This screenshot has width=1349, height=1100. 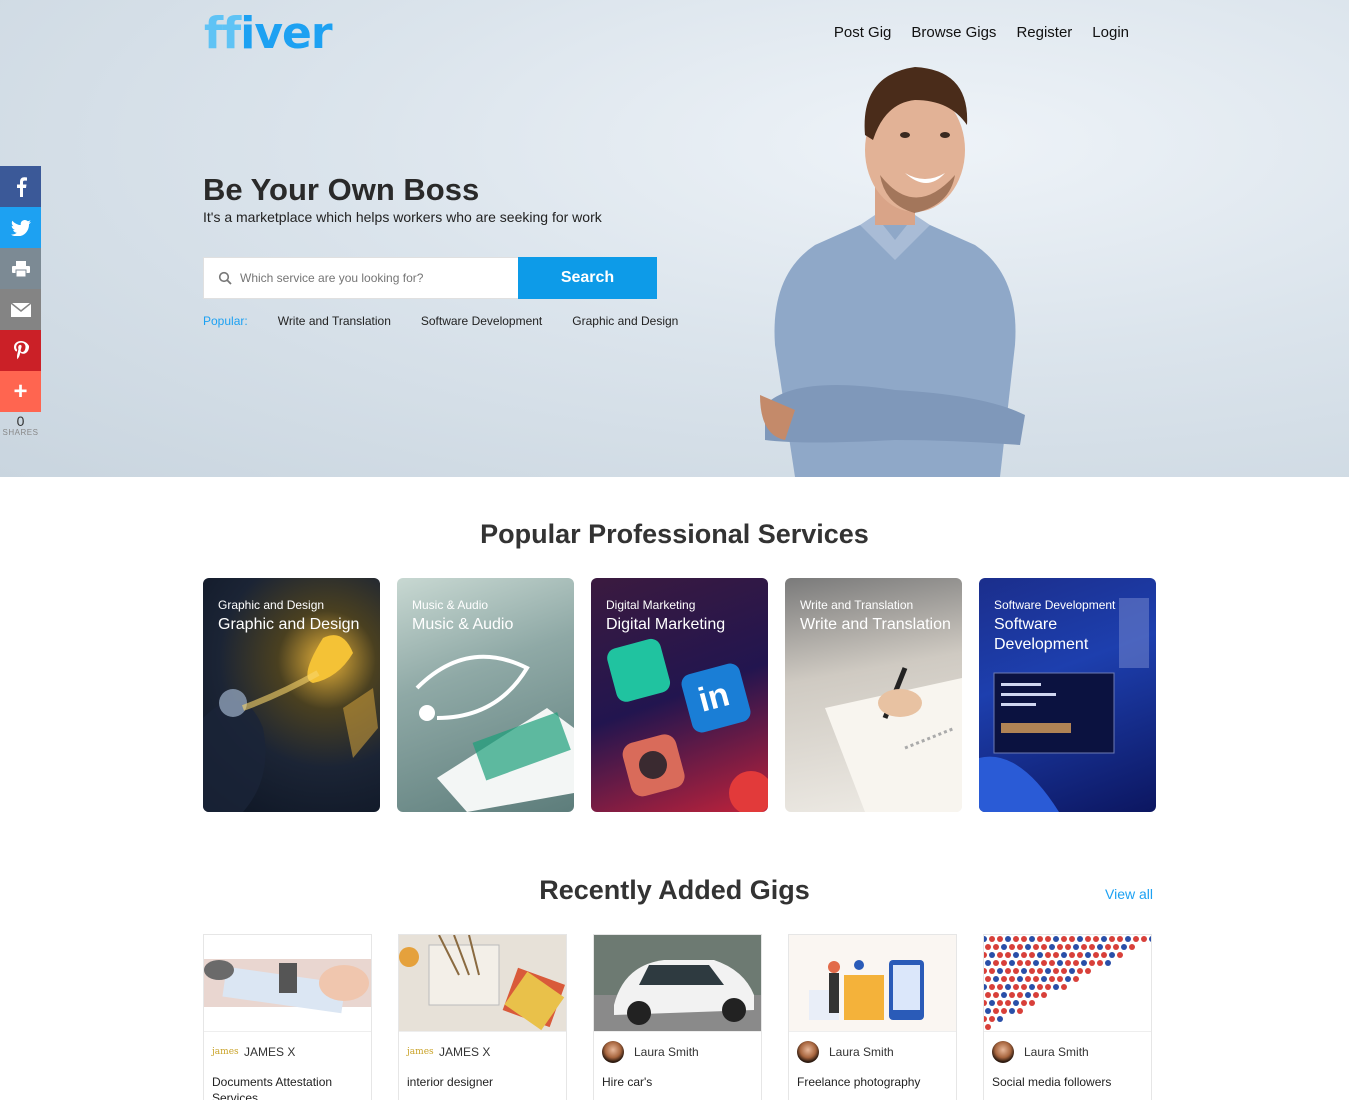 What do you see at coordinates (481, 321) in the screenshot?
I see `popular-tag: Software Development` at bounding box center [481, 321].